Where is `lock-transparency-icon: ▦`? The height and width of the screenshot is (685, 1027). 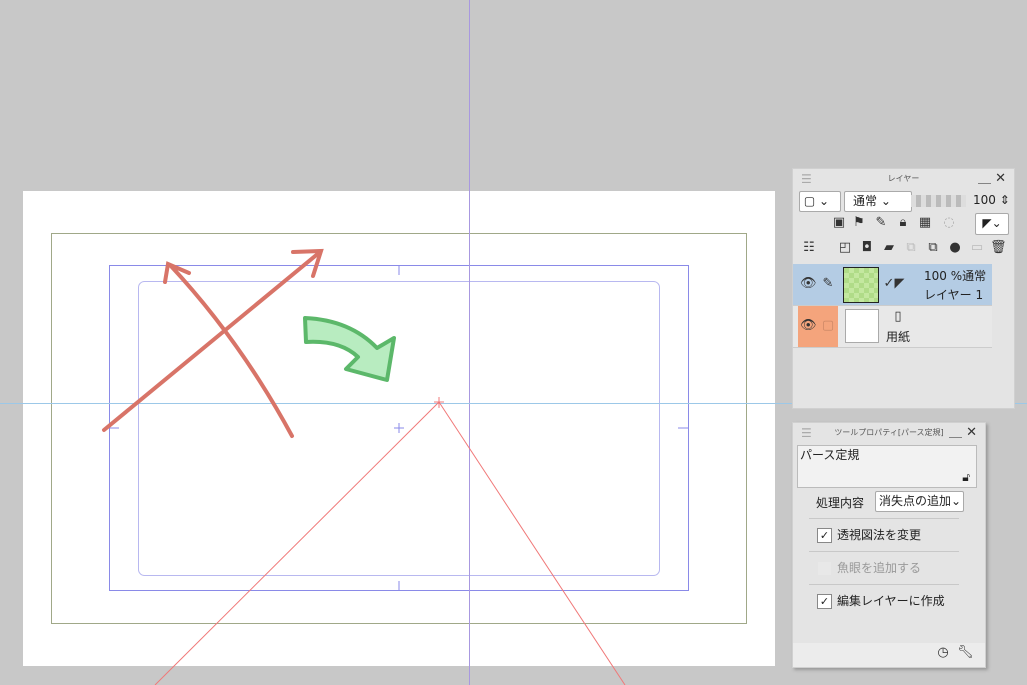
lock-transparency-icon: ▦ is located at coordinates (925, 223).